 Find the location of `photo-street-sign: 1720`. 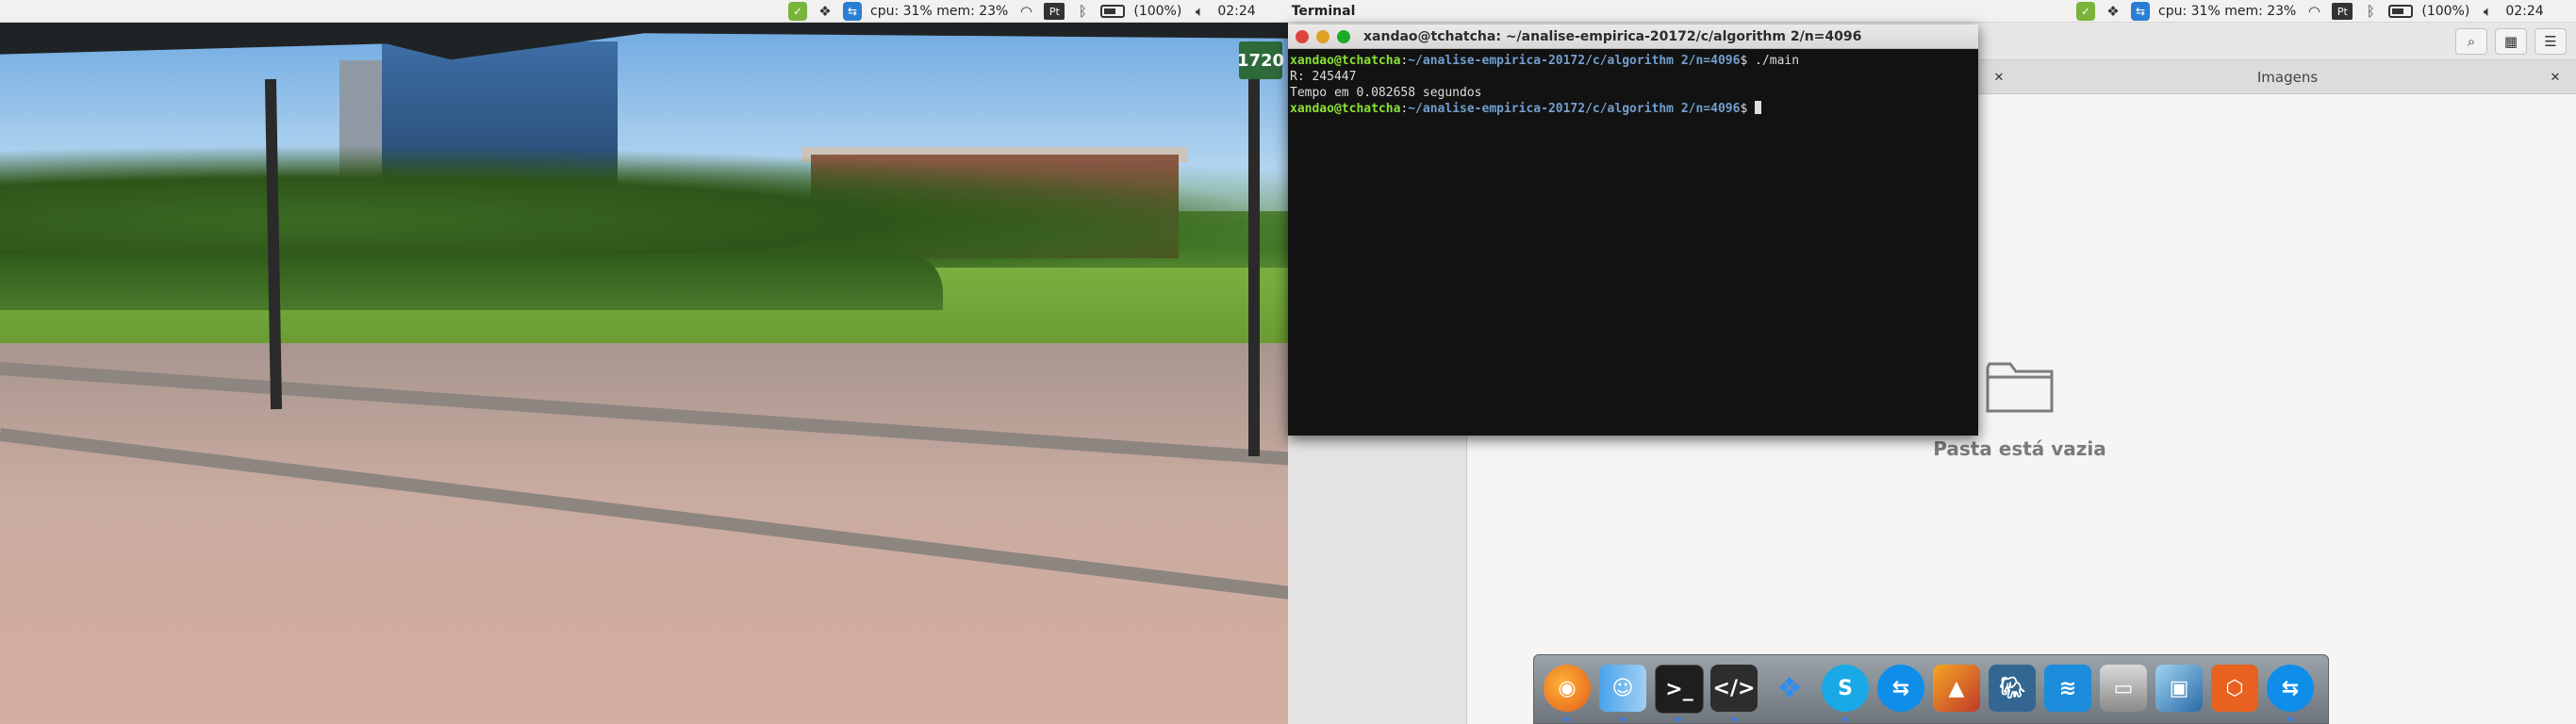

photo-street-sign: 1720 is located at coordinates (1260, 60).